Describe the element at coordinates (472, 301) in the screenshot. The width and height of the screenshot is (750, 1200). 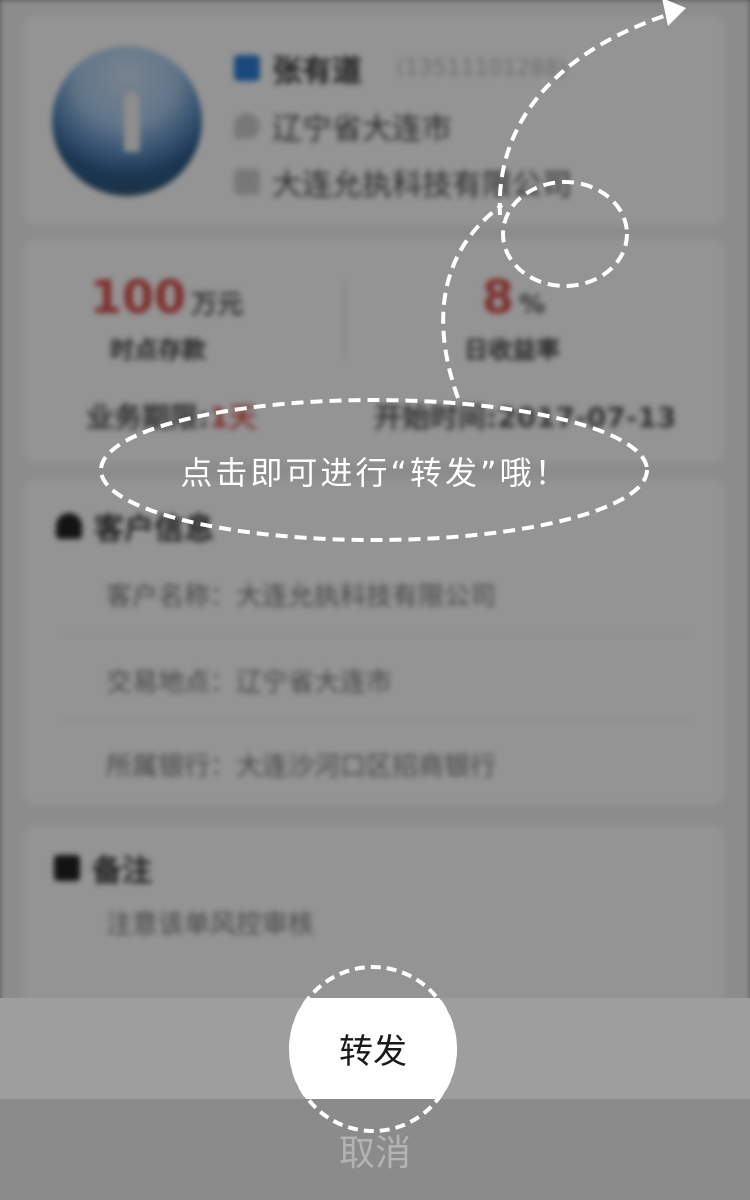
I see `guide-curve` at that location.